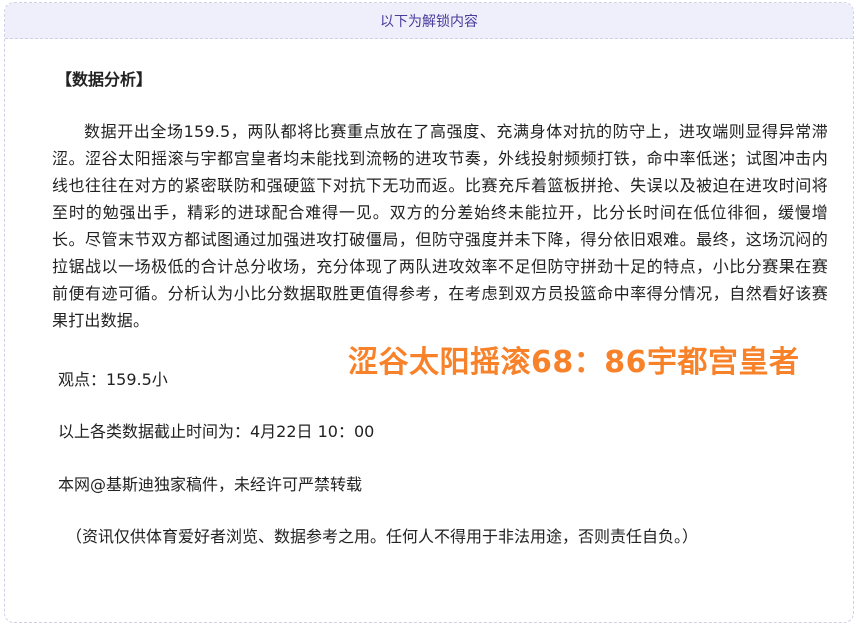 The height and width of the screenshot is (626, 856). I want to click on cutoff-time-line: 以上各类数据截止时间为：4月22日 10：00, so click(216, 431).